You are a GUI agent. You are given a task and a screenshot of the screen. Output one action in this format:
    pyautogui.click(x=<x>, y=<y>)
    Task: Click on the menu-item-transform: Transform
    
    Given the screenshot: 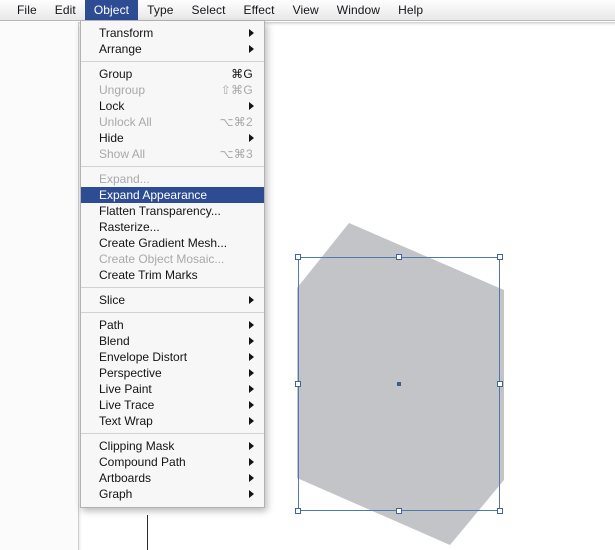 What is the action you would take?
    pyautogui.click(x=172, y=33)
    